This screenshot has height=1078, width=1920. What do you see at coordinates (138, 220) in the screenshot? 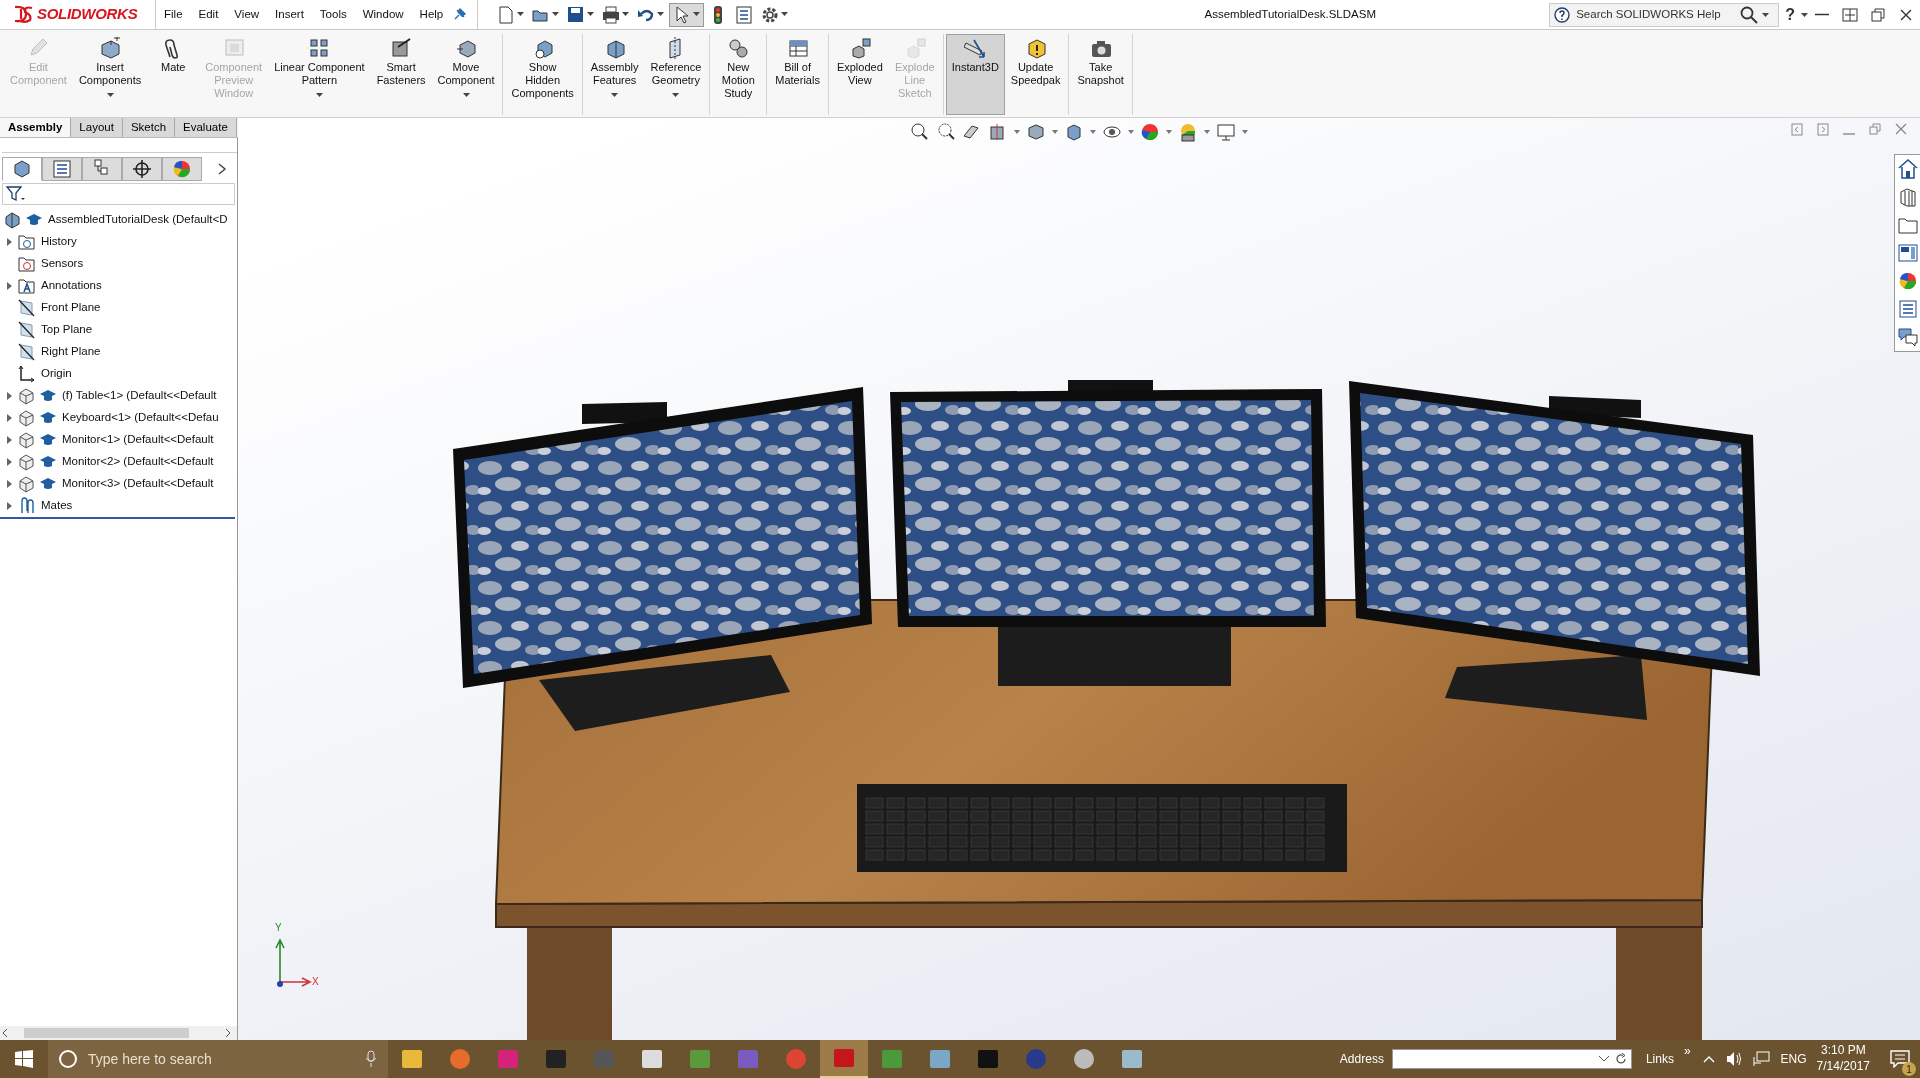
I see `tree-item: AssembledTutorialDesk (Default<D` at bounding box center [138, 220].